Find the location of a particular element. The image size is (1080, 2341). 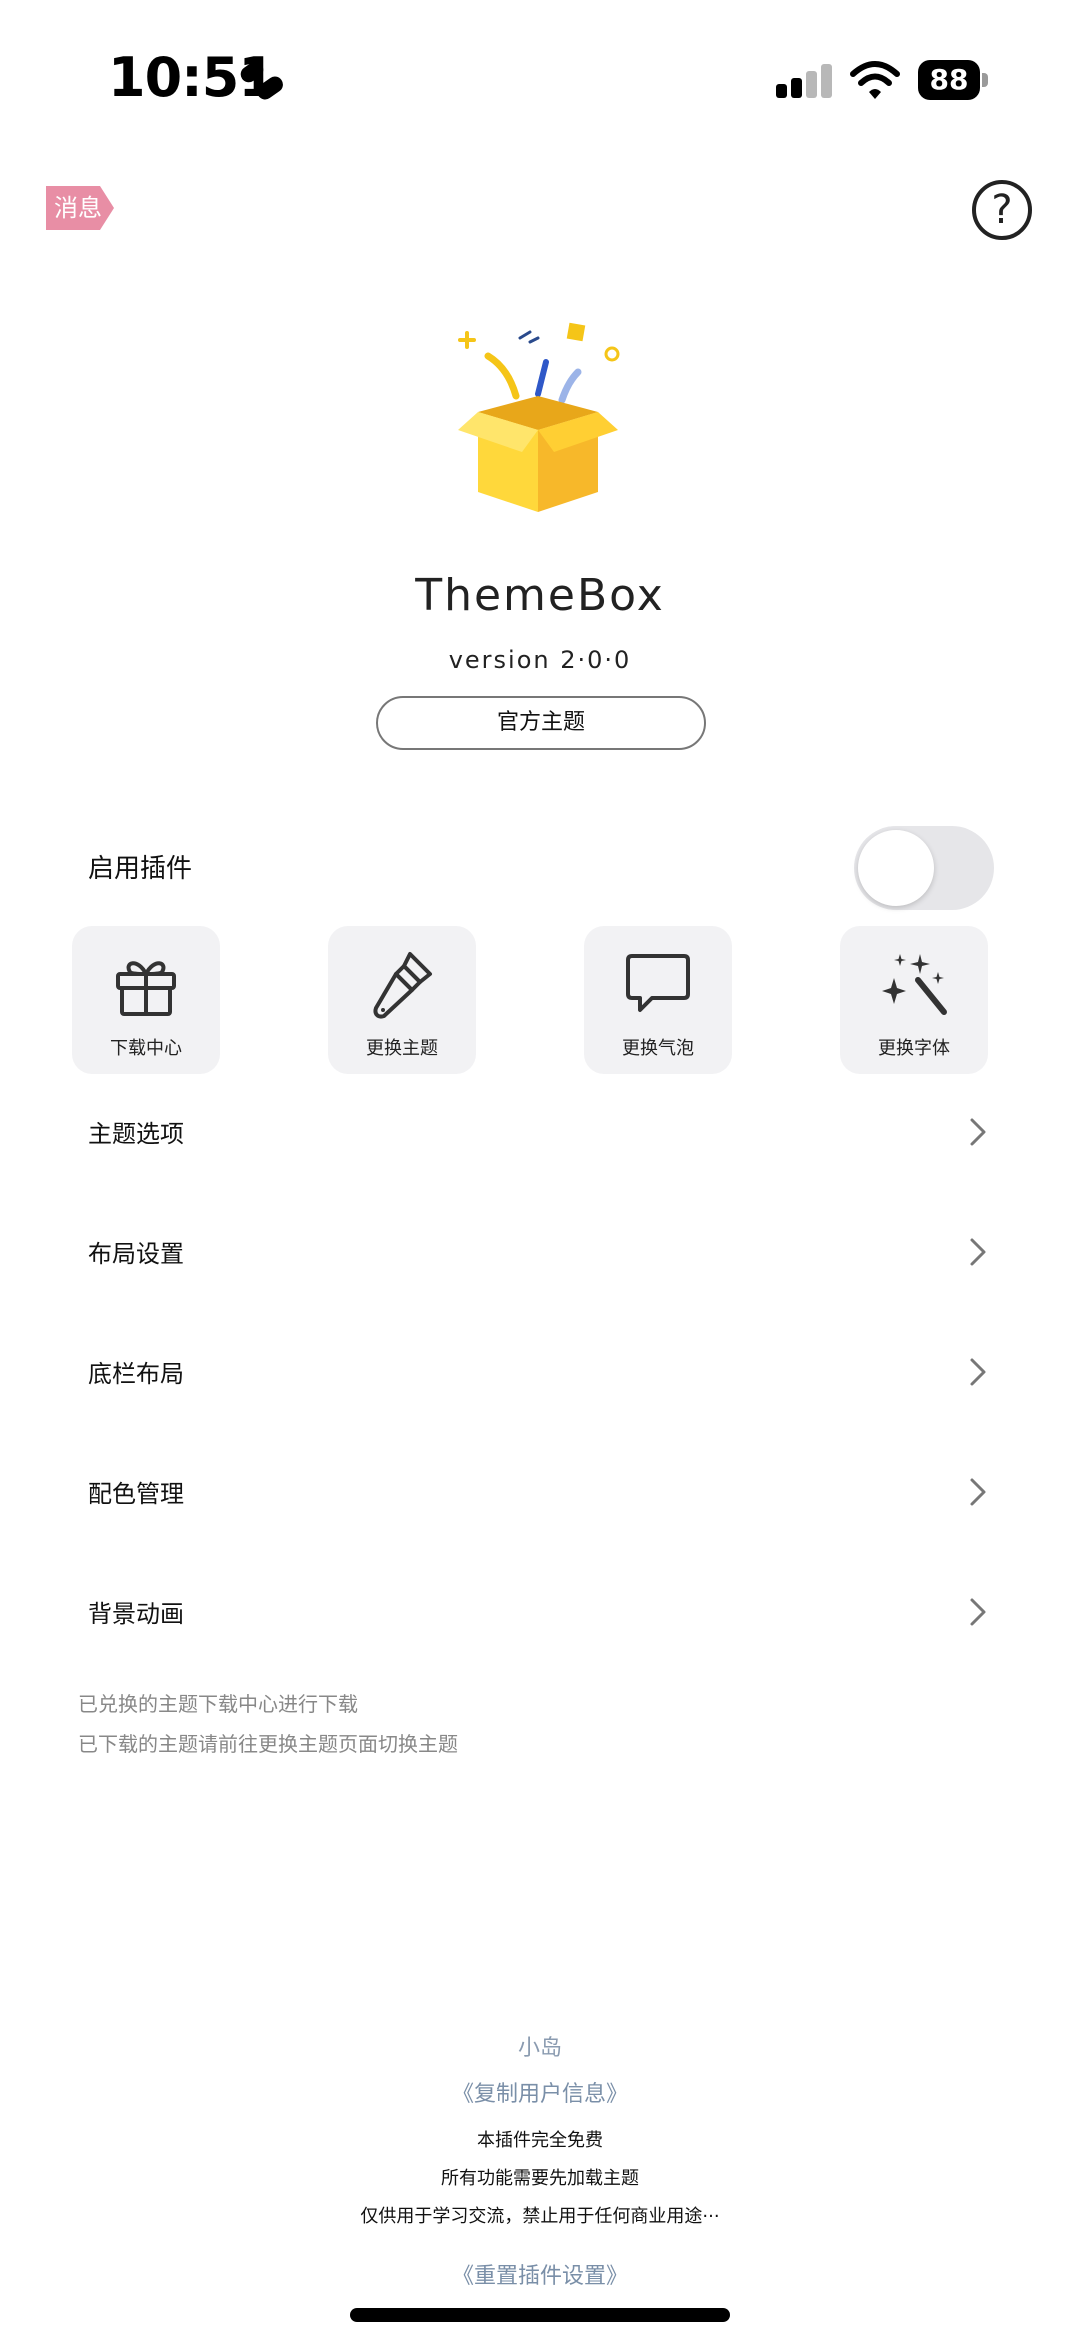

tile-label: 更换主题 is located at coordinates (402, 1048).